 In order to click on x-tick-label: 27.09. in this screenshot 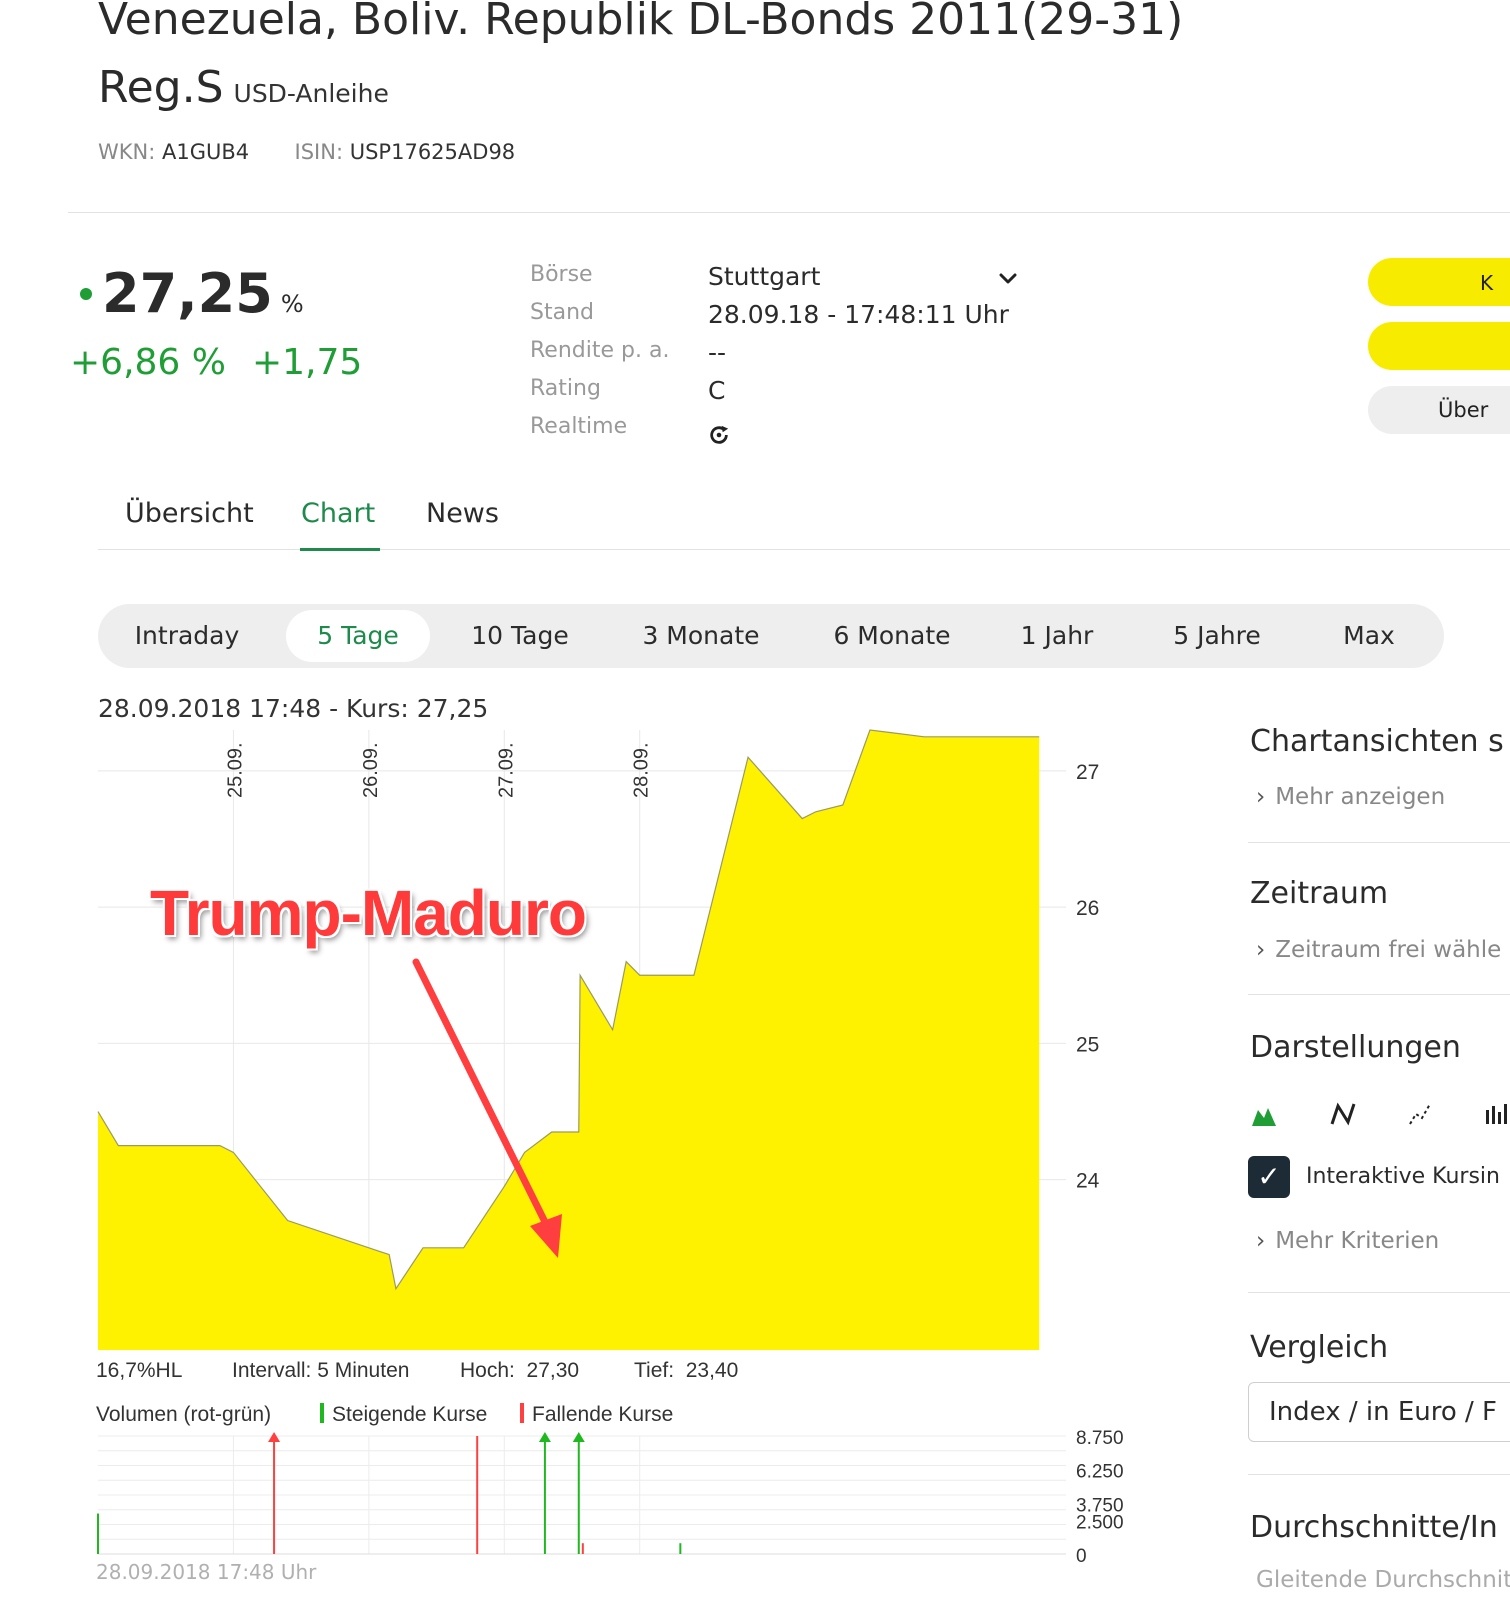, I will do `click(506, 770)`.